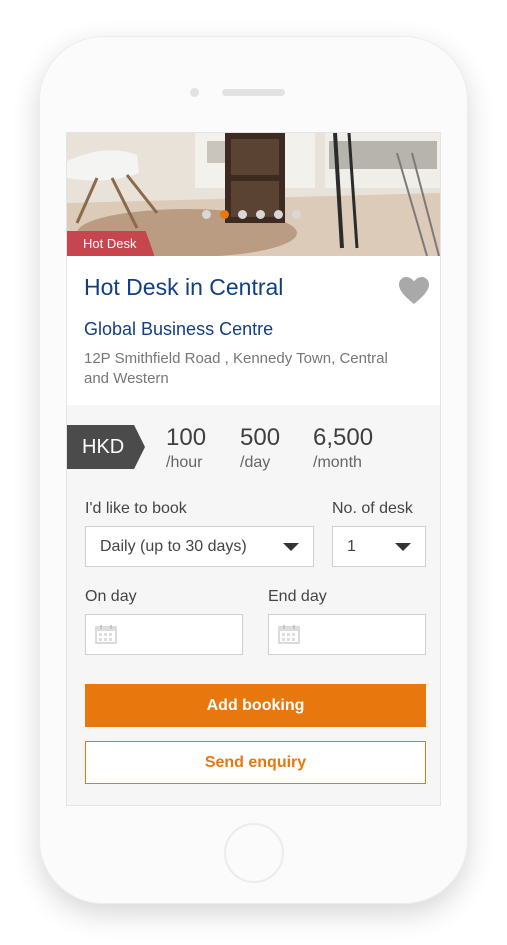  I want to click on price-value: 500, so click(260, 437).